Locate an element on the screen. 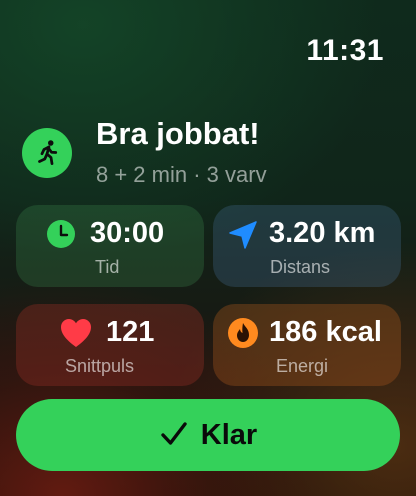 The width and height of the screenshot is (416, 496). status-time: 11:31 is located at coordinates (345, 50).